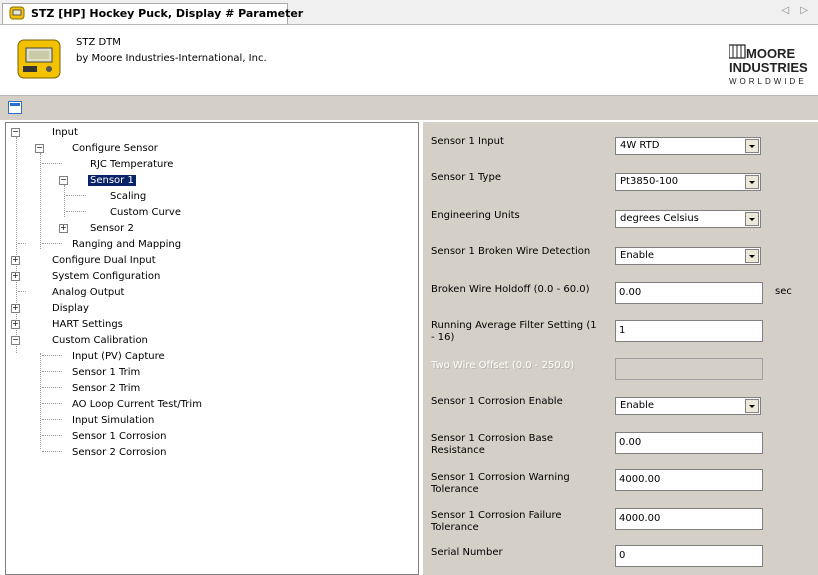 This screenshot has height=575, width=818. Describe the element at coordinates (688, 219) in the screenshot. I see `engineering-units-select: degrees Celsius` at that location.